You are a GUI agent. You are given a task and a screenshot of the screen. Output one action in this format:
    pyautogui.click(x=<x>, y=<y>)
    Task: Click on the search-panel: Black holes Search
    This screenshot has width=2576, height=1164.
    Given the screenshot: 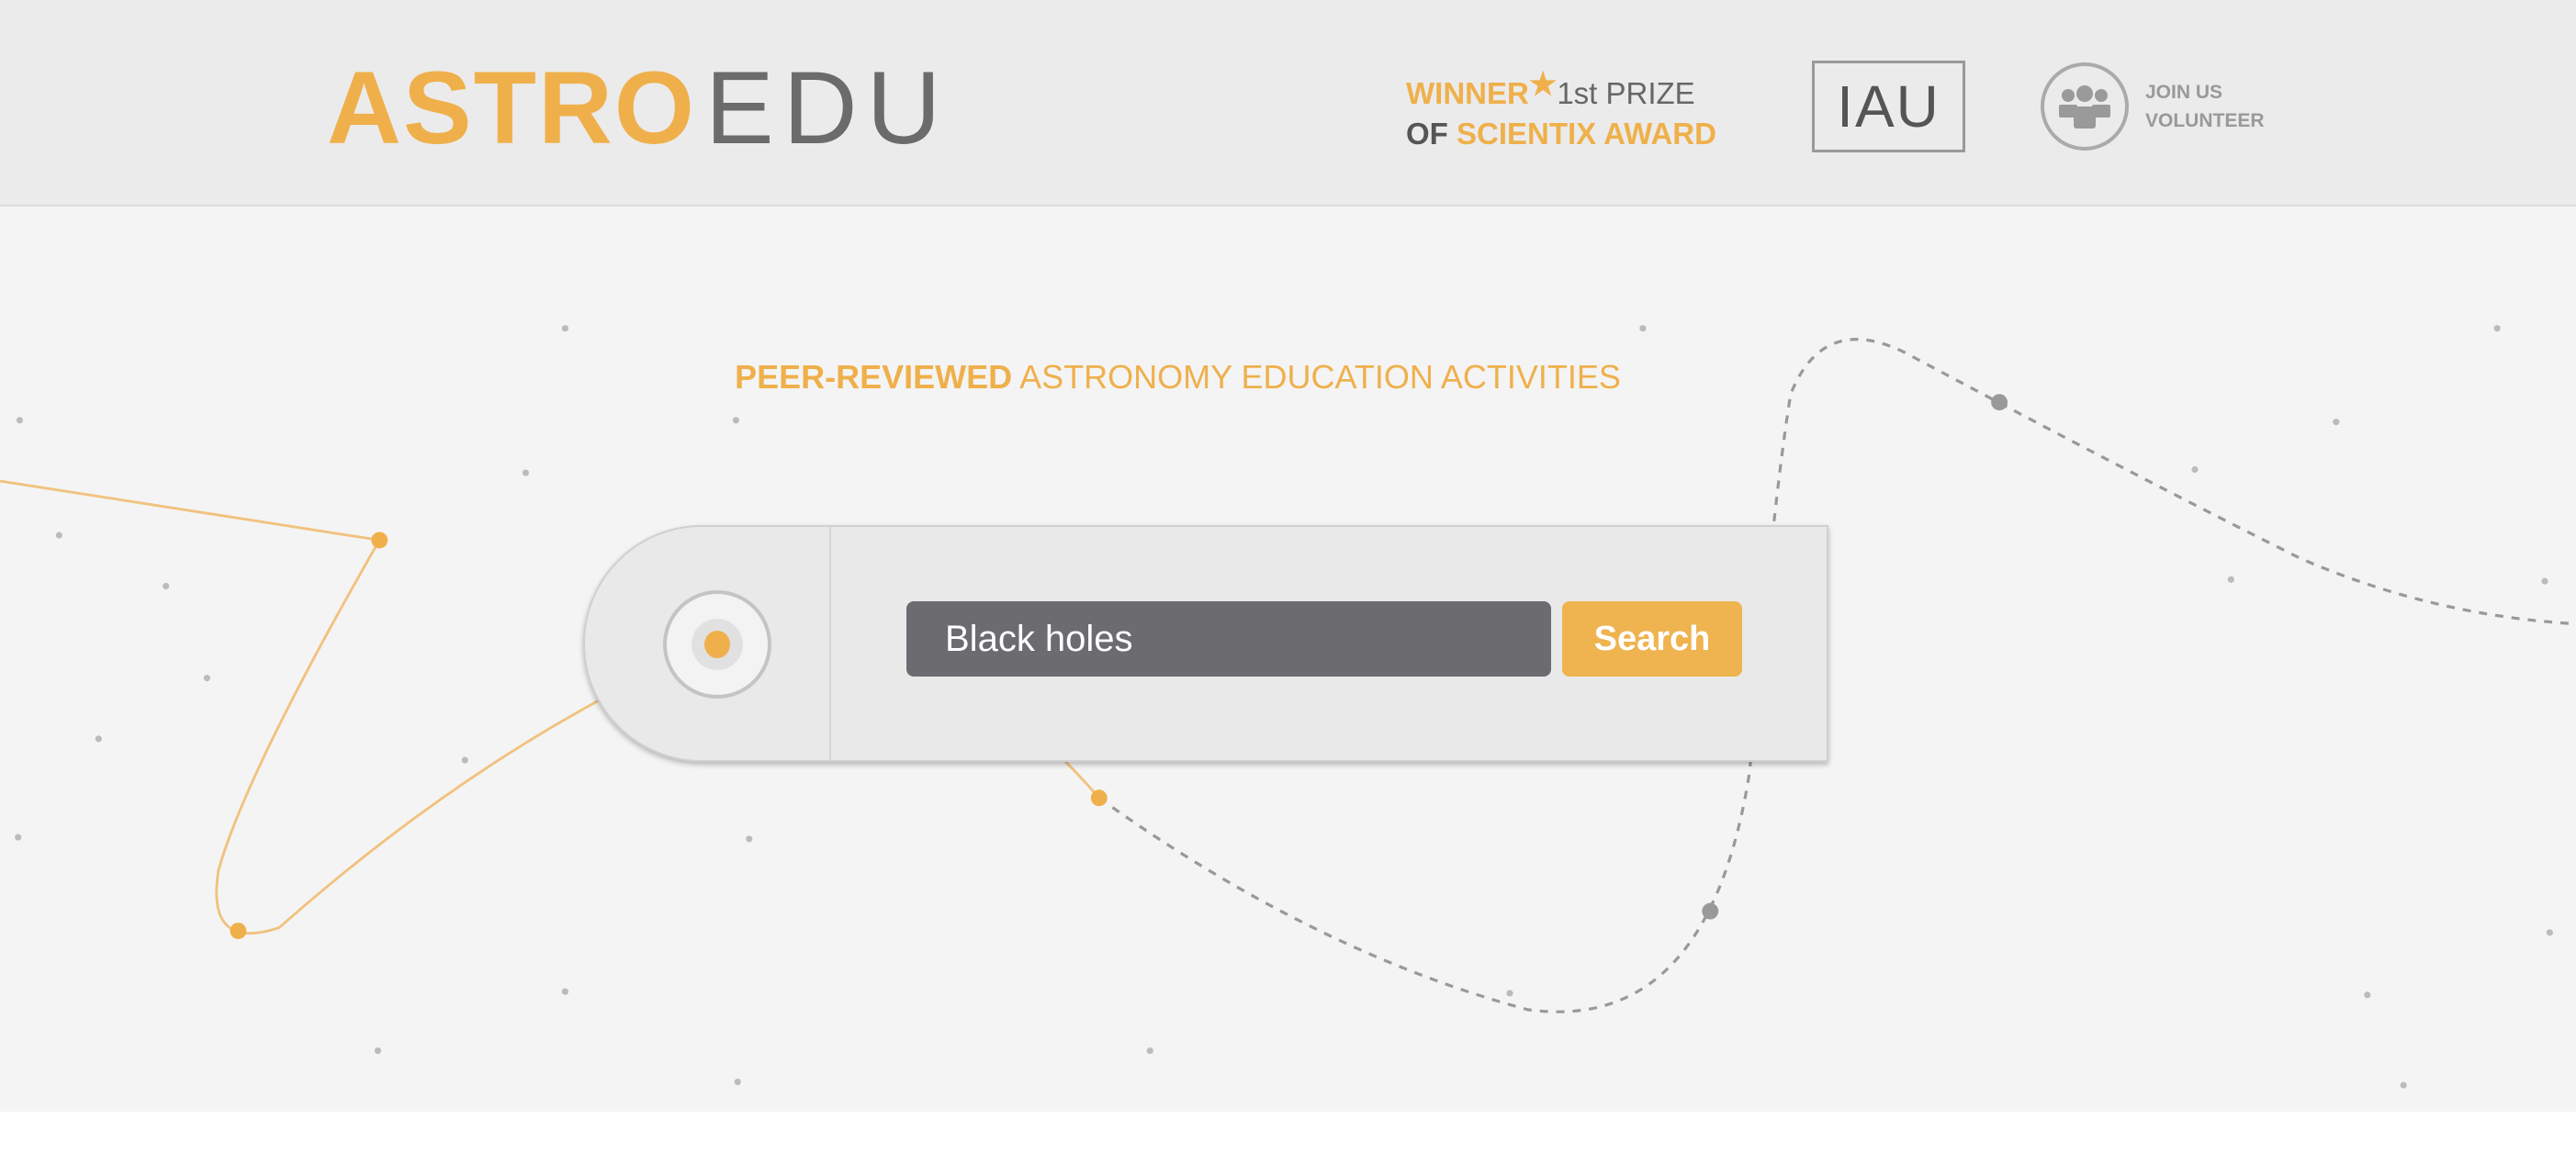 What is the action you would take?
    pyautogui.click(x=1205, y=643)
    